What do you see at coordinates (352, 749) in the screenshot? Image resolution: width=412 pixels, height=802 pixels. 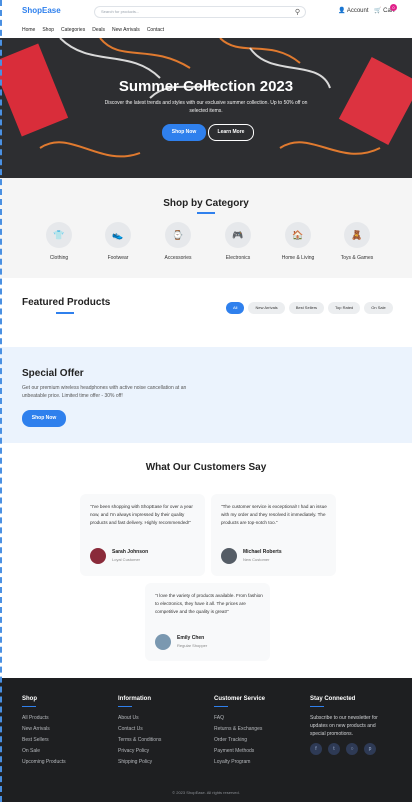 I see `instagram-icon: ○` at bounding box center [352, 749].